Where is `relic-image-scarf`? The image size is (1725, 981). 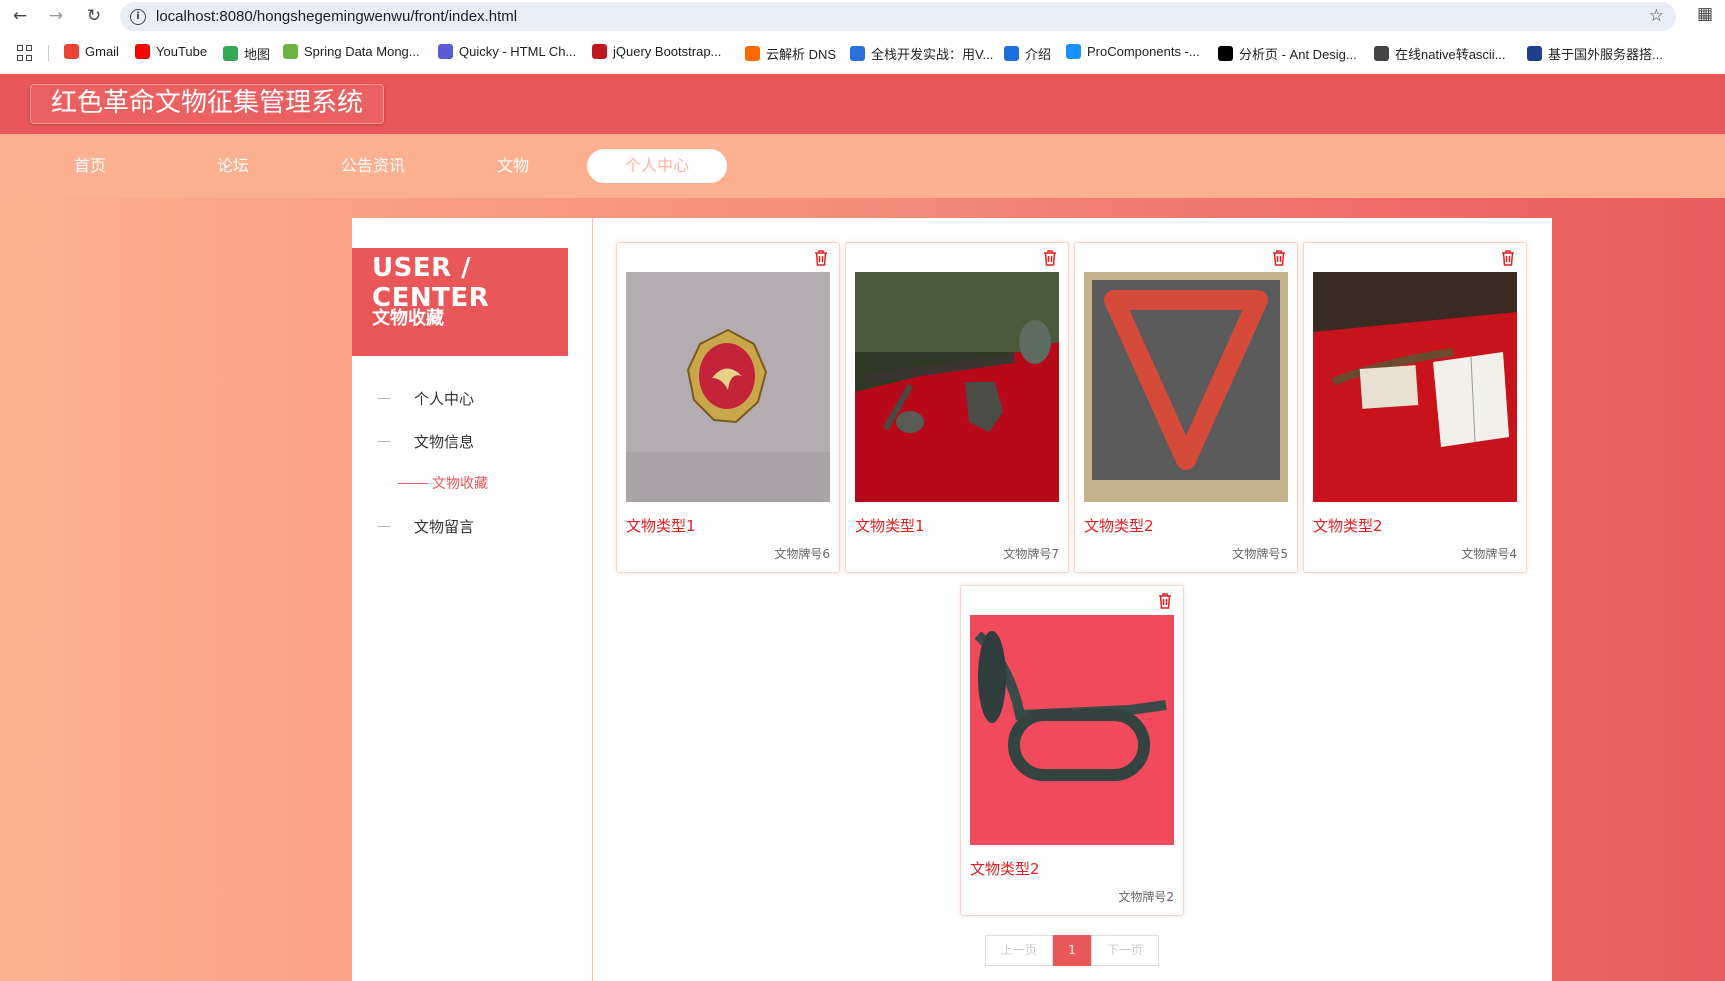
relic-image-scarf is located at coordinates (1186, 387).